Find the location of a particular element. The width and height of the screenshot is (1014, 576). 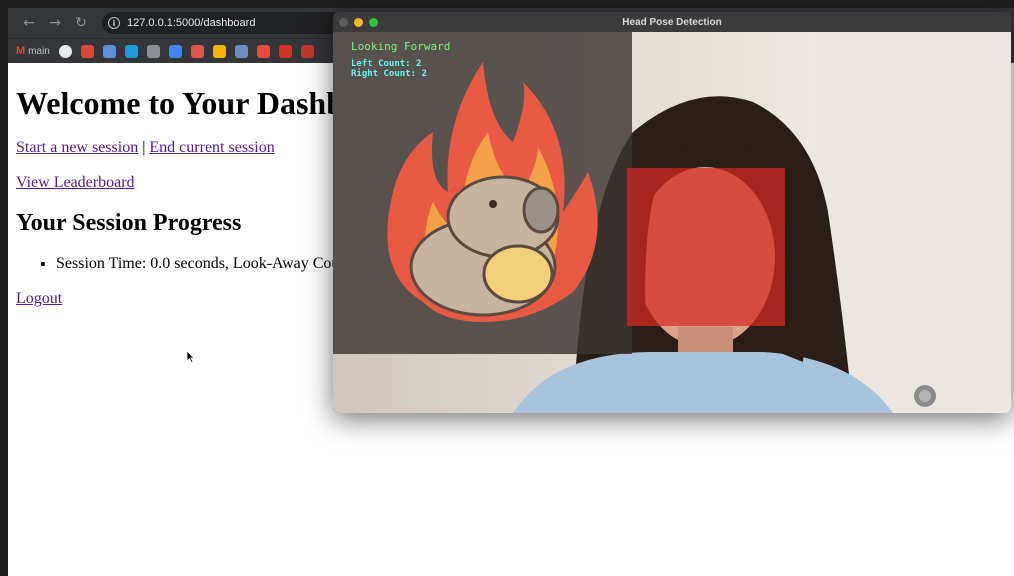

gmail-icon: M is located at coordinates (21, 51).